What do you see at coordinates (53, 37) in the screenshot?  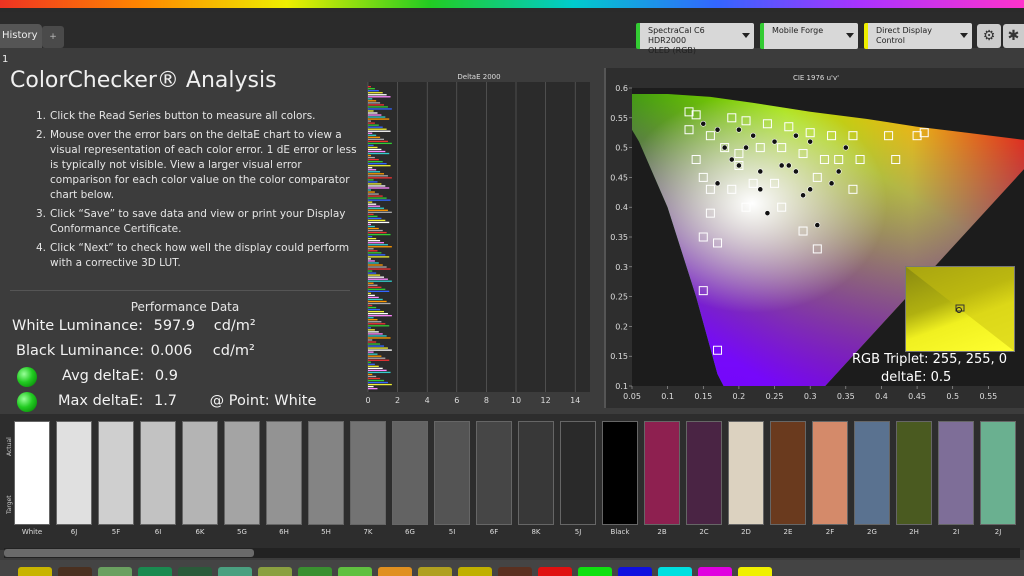 I see `add-tab-button: +` at bounding box center [53, 37].